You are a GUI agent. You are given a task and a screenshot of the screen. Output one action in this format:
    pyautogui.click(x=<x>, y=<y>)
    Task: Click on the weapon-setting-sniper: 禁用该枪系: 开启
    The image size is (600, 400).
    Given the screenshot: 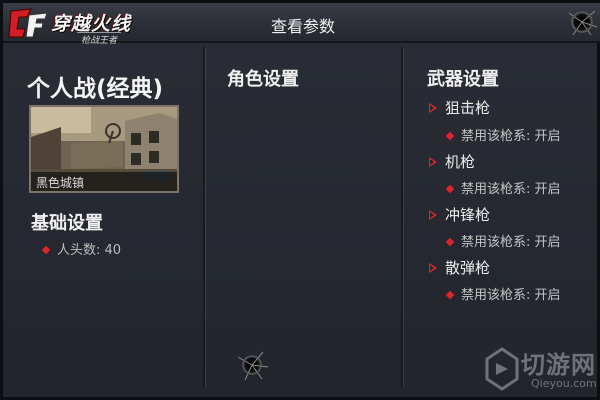 What is the action you would take?
    pyautogui.click(x=503, y=134)
    